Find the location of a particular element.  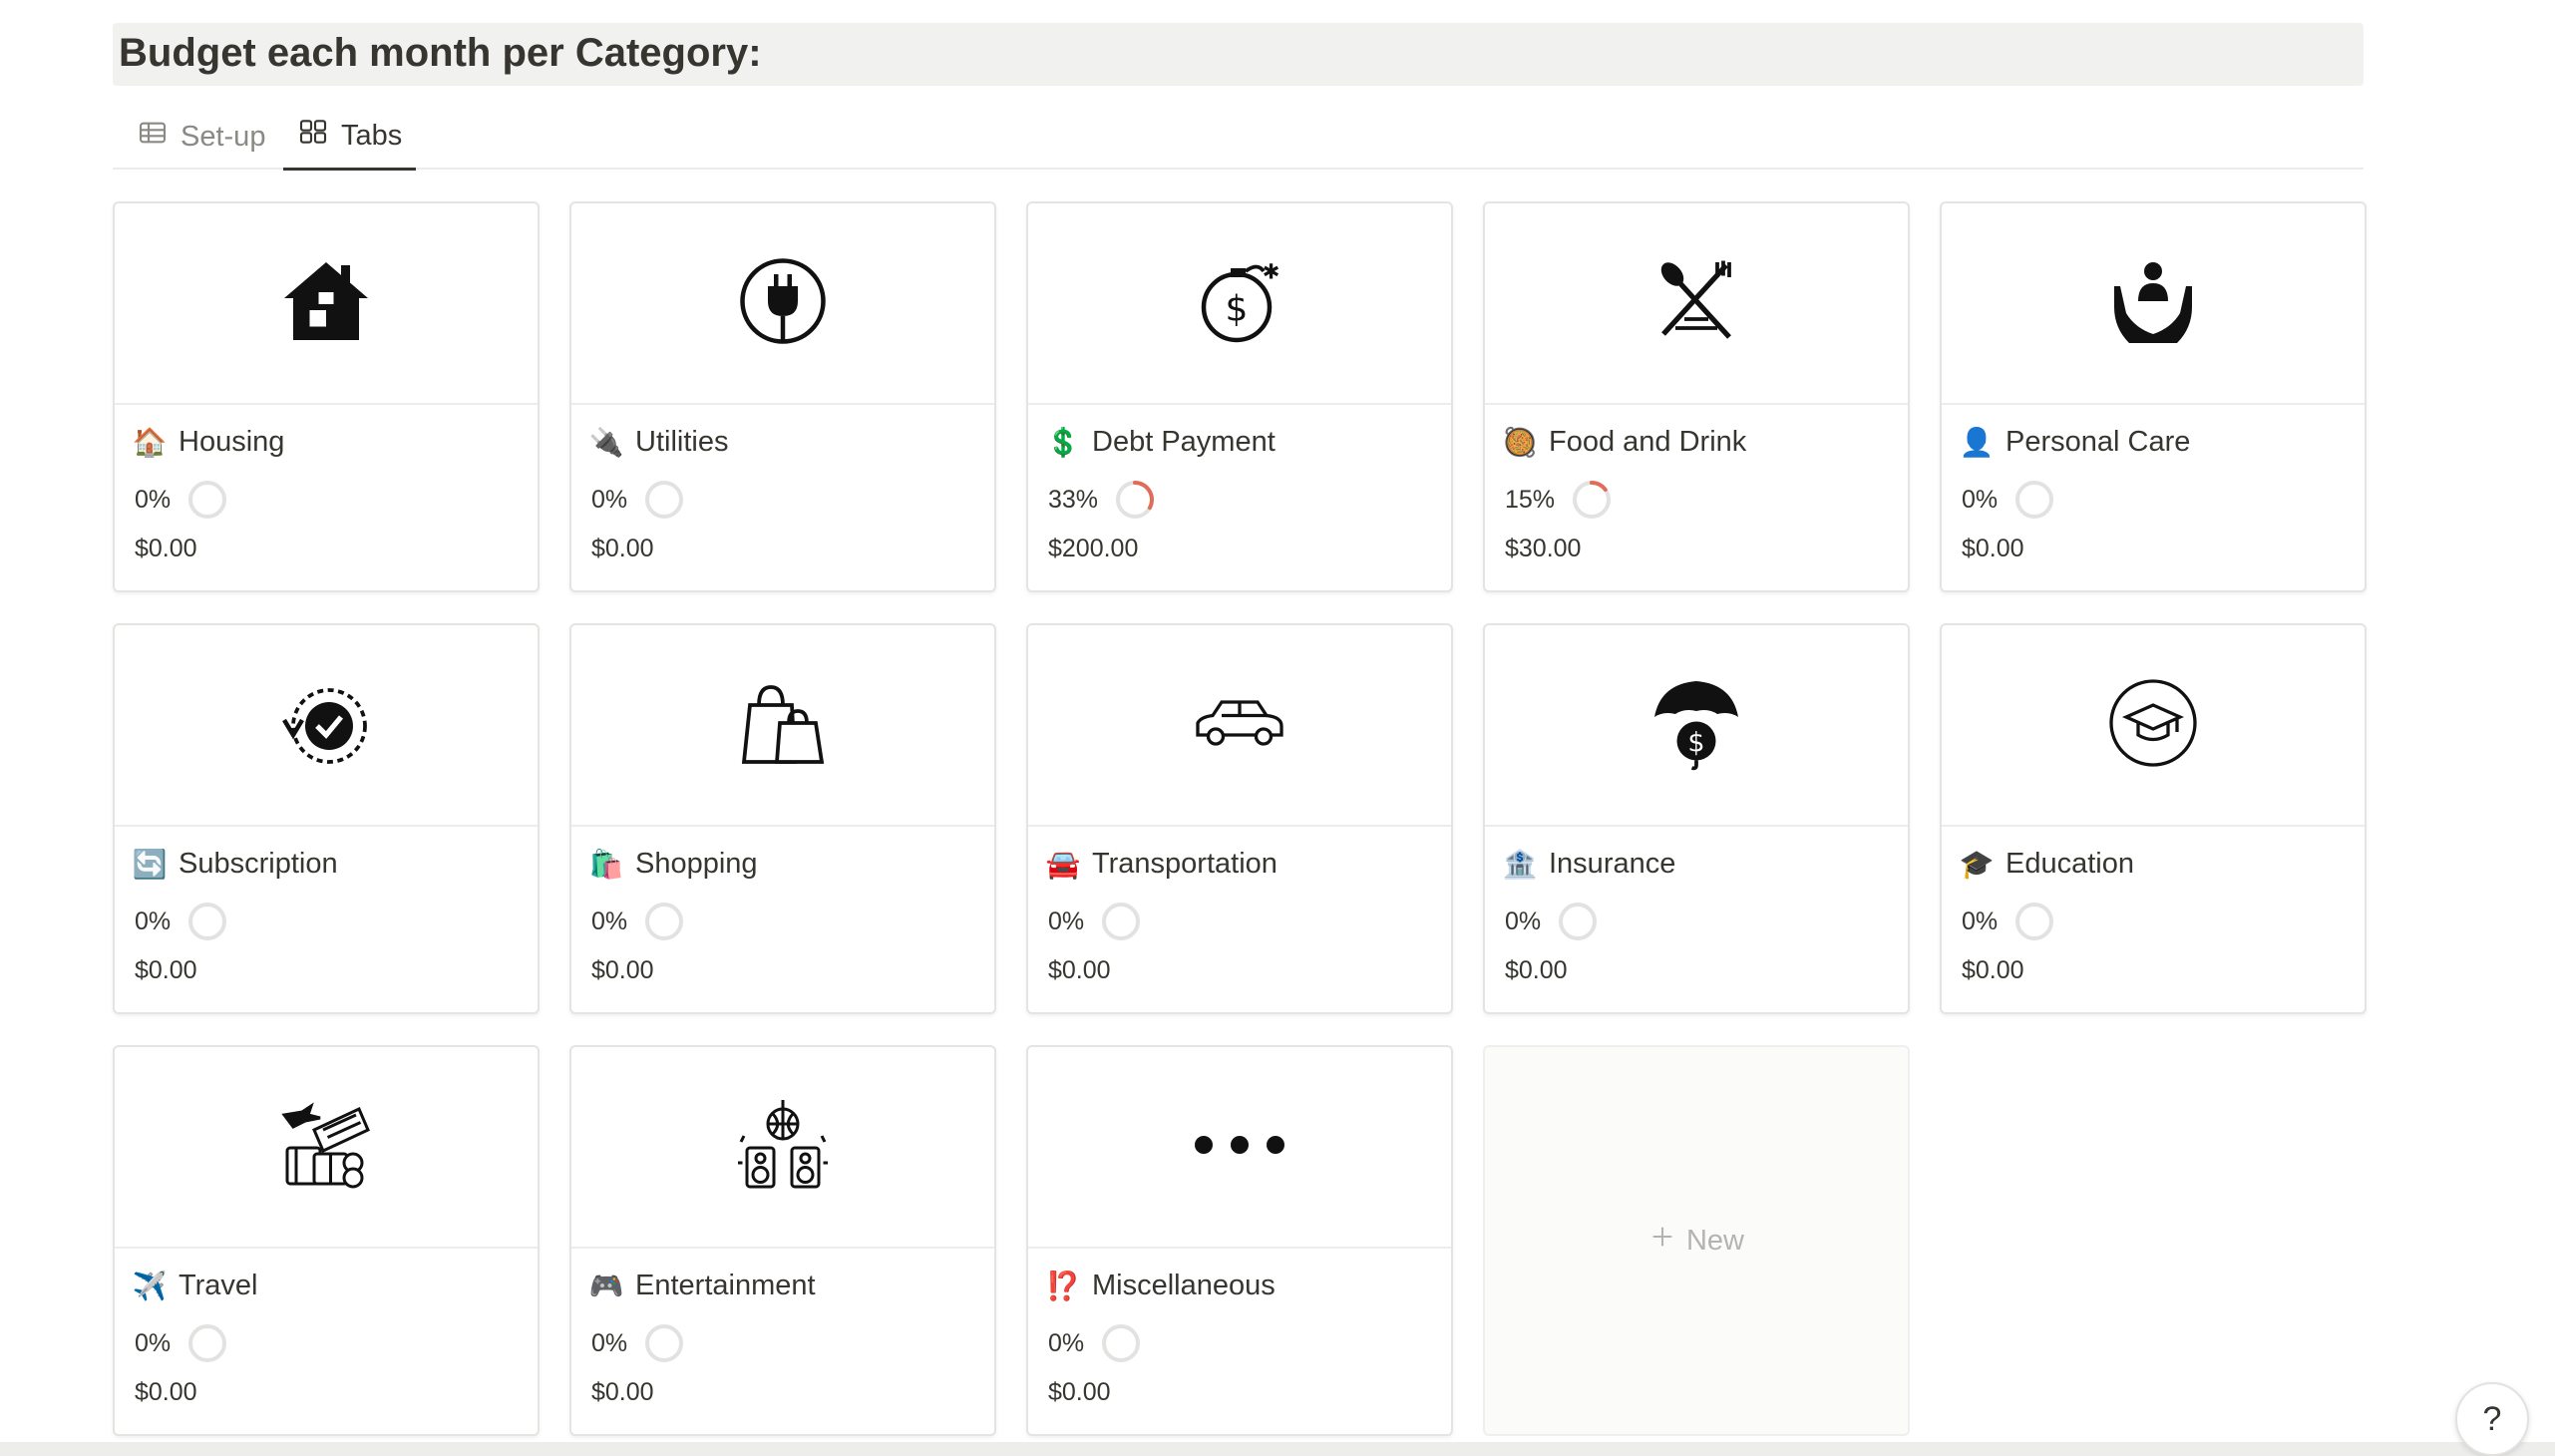

card-housing: 🏠 Housing 0% $0.00 is located at coordinates (327, 396).